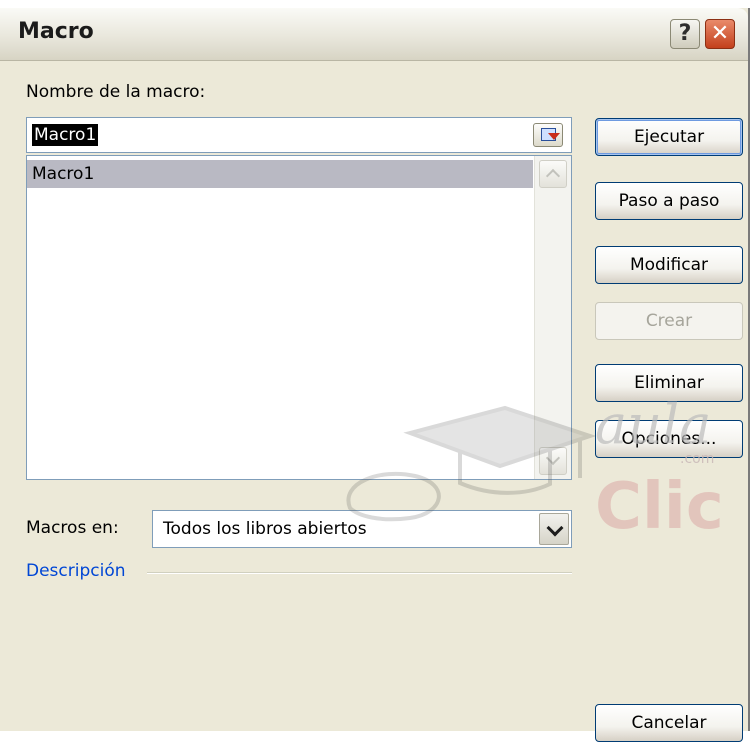  What do you see at coordinates (299, 135) in the screenshot?
I see `macro-name-input: Macro1` at bounding box center [299, 135].